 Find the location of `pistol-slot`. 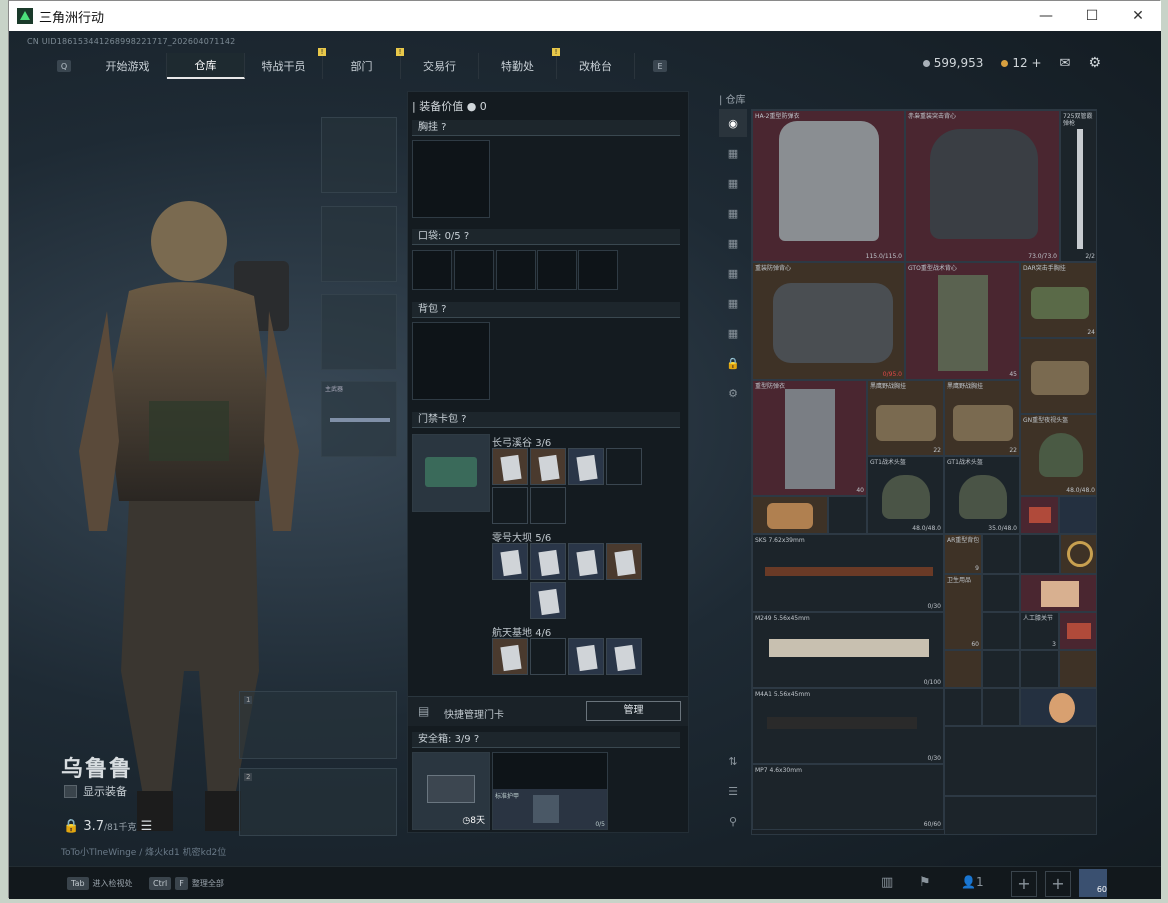

pistol-slot is located at coordinates (359, 332).